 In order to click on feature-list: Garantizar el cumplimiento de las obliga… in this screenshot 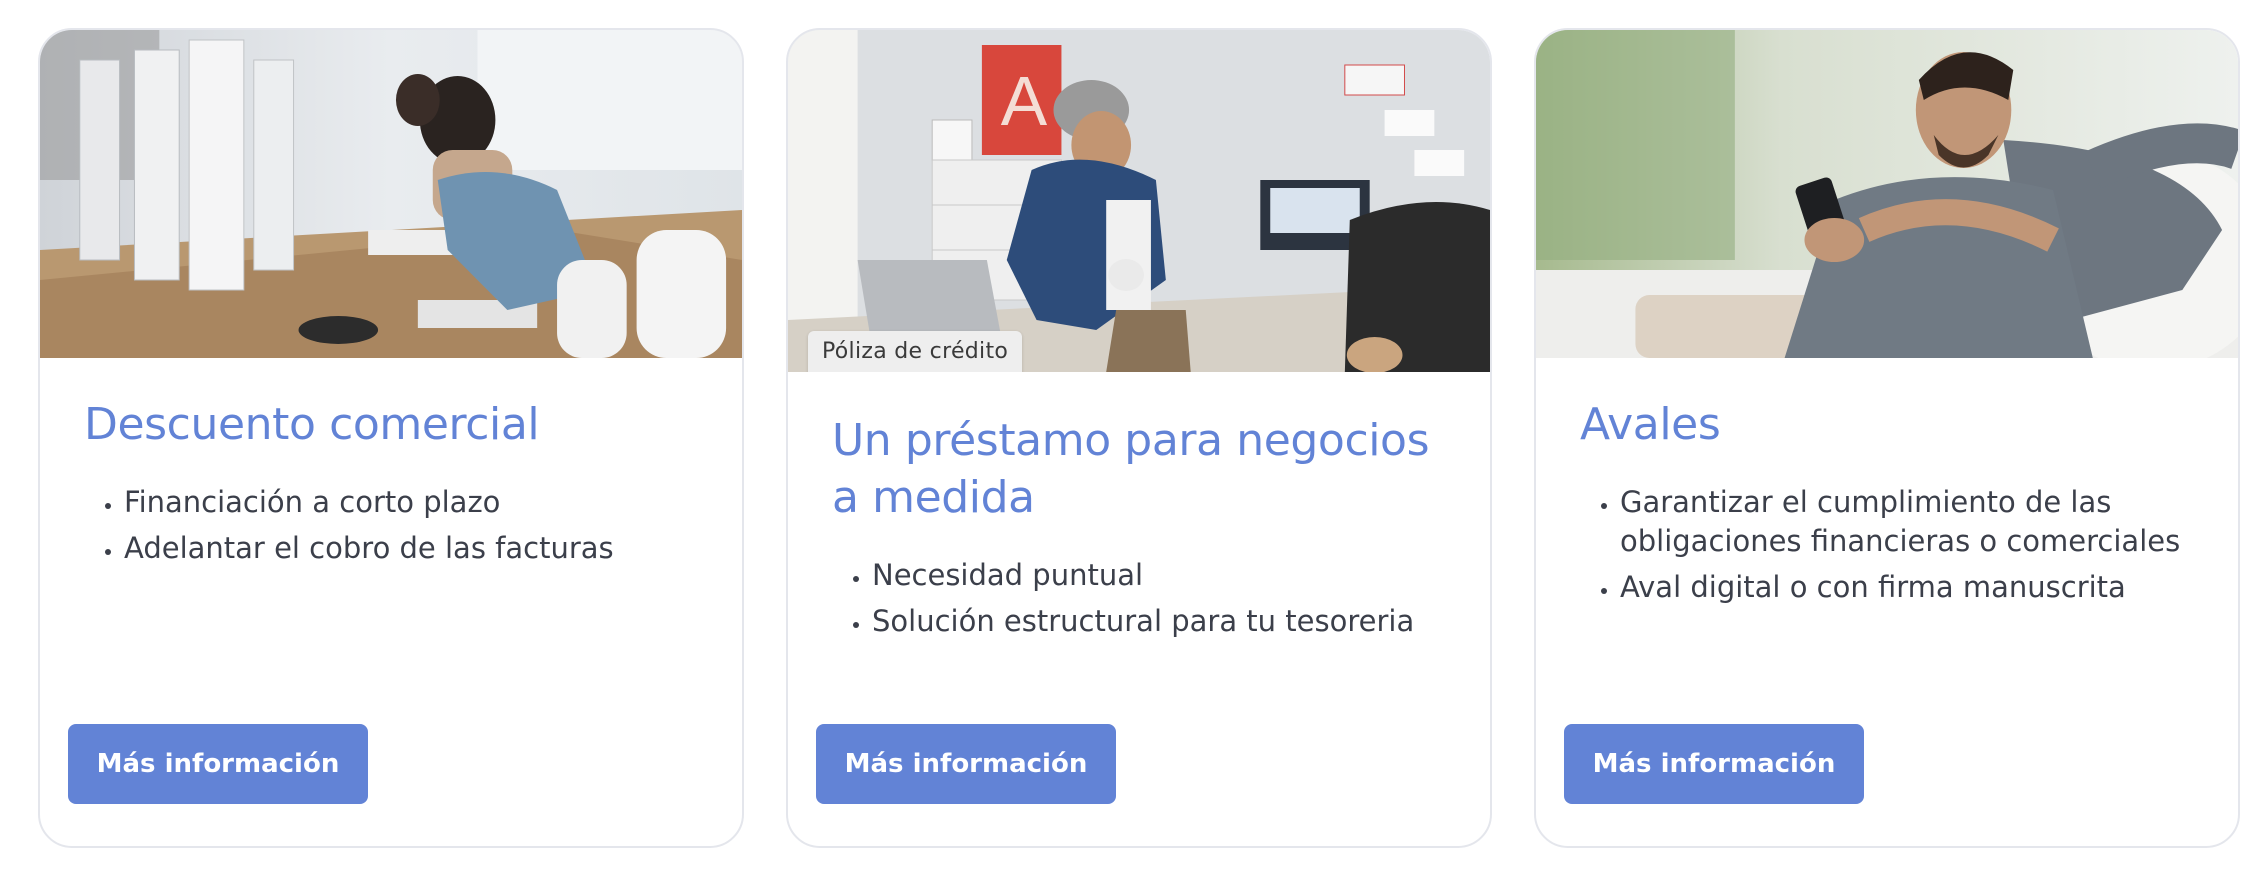, I will do `click(1887, 545)`.